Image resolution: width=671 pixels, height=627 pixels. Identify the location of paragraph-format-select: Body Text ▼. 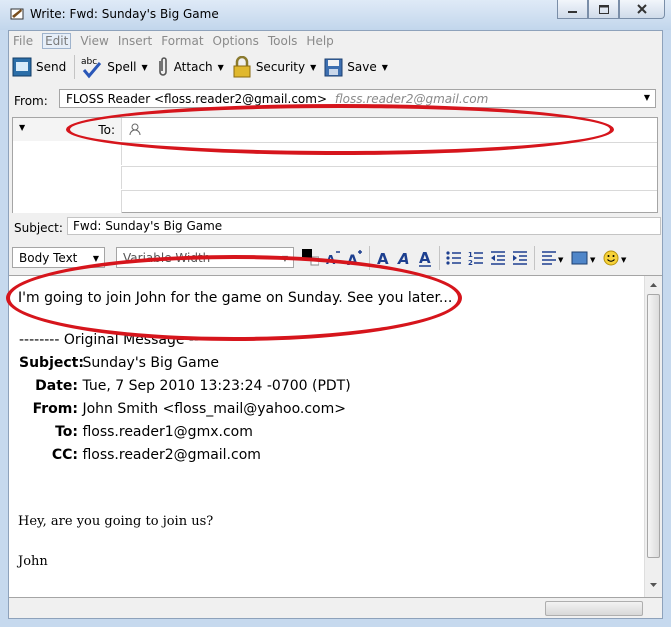
(58, 257).